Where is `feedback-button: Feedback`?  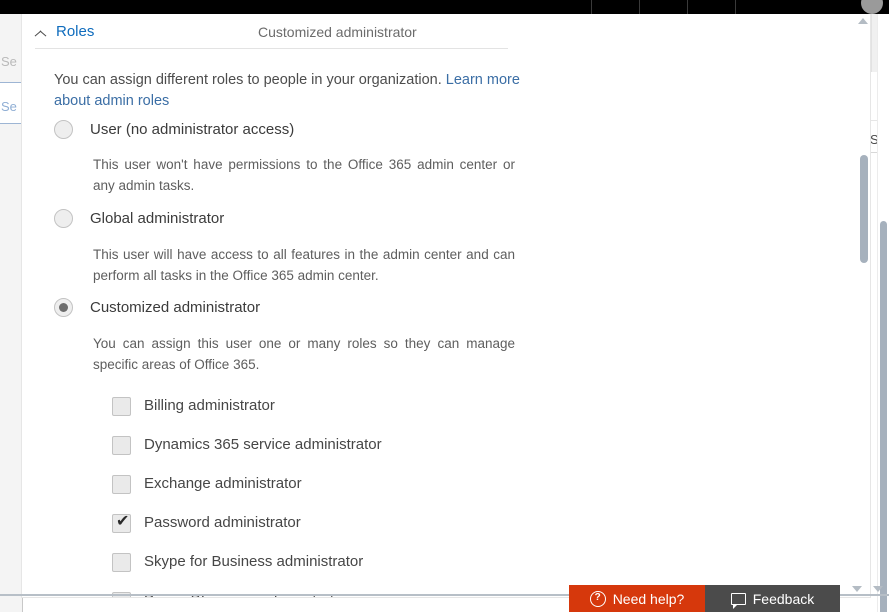
feedback-button: Feedback is located at coordinates (772, 598).